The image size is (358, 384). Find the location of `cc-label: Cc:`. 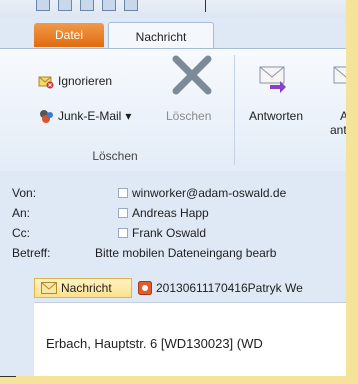

cc-label: Cc: is located at coordinates (21, 233).